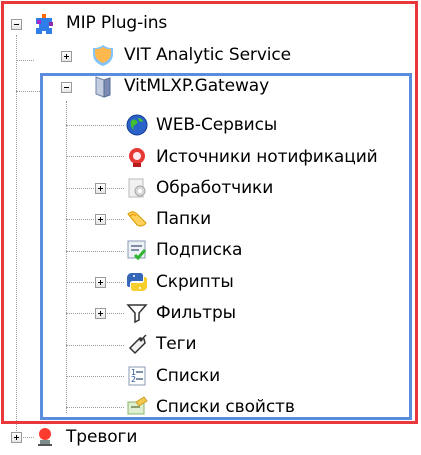 The width and height of the screenshot is (421, 455). What do you see at coordinates (137, 344) in the screenshot?
I see `tag-icon` at bounding box center [137, 344].